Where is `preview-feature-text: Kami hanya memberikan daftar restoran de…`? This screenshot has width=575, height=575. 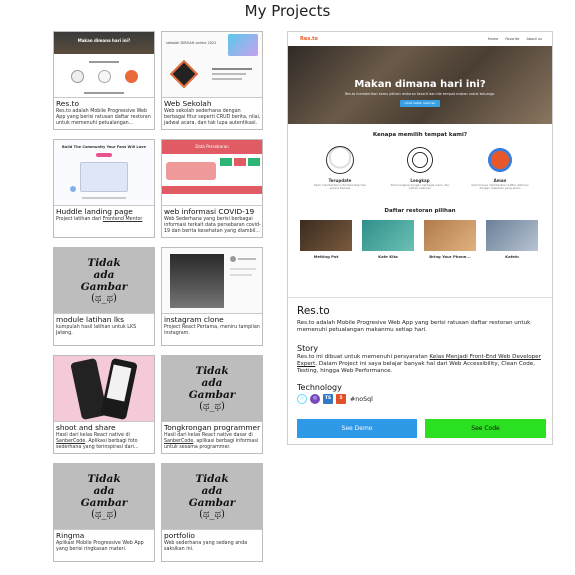
preview-feature-text: Kami hanya memberikan daftar restoran de… is located at coordinates (500, 187).